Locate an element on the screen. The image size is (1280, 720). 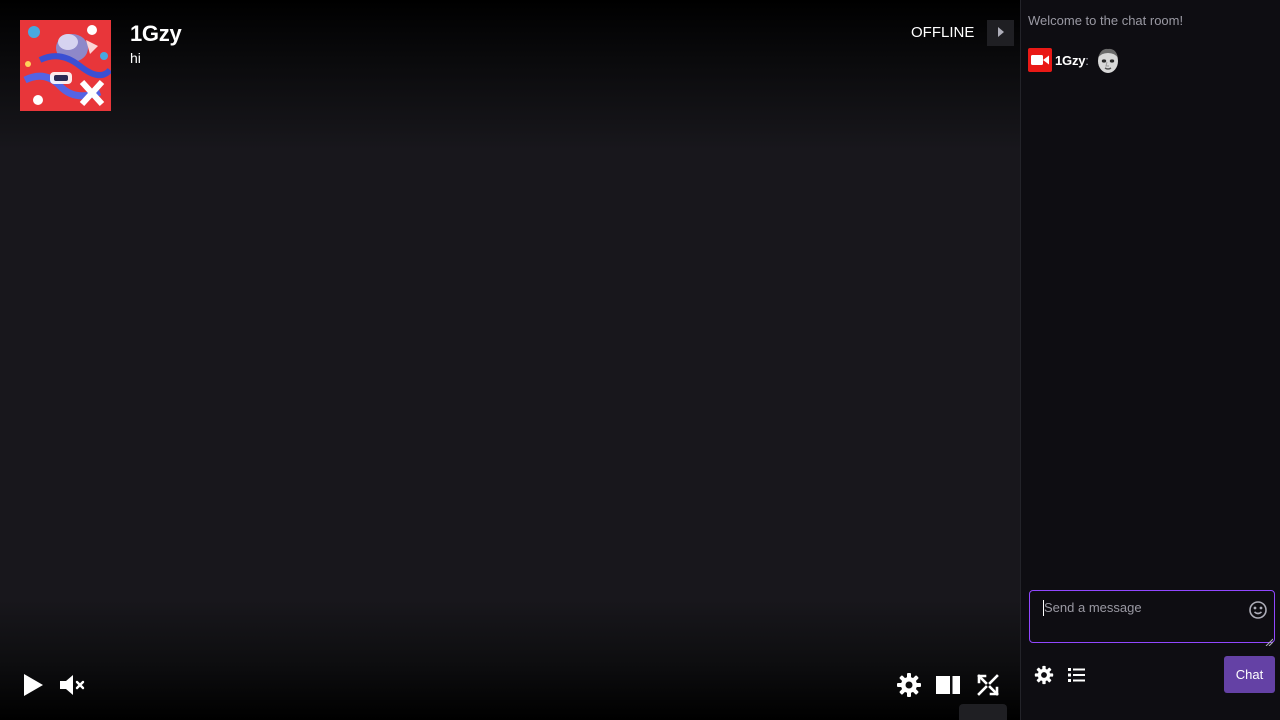
chat-message: 1Gzy : is located at coordinates (1074, 60).